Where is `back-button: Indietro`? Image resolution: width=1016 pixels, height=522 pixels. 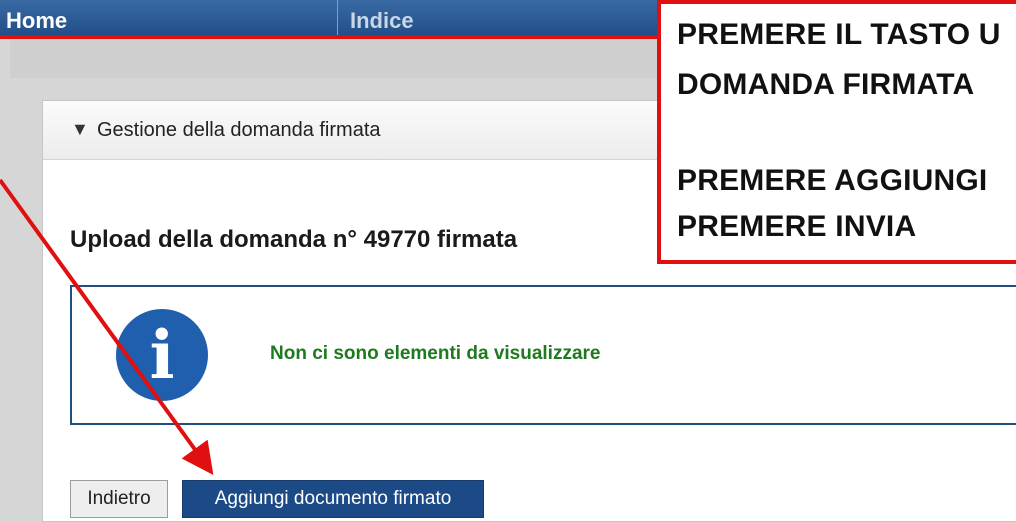
back-button: Indietro is located at coordinates (119, 499).